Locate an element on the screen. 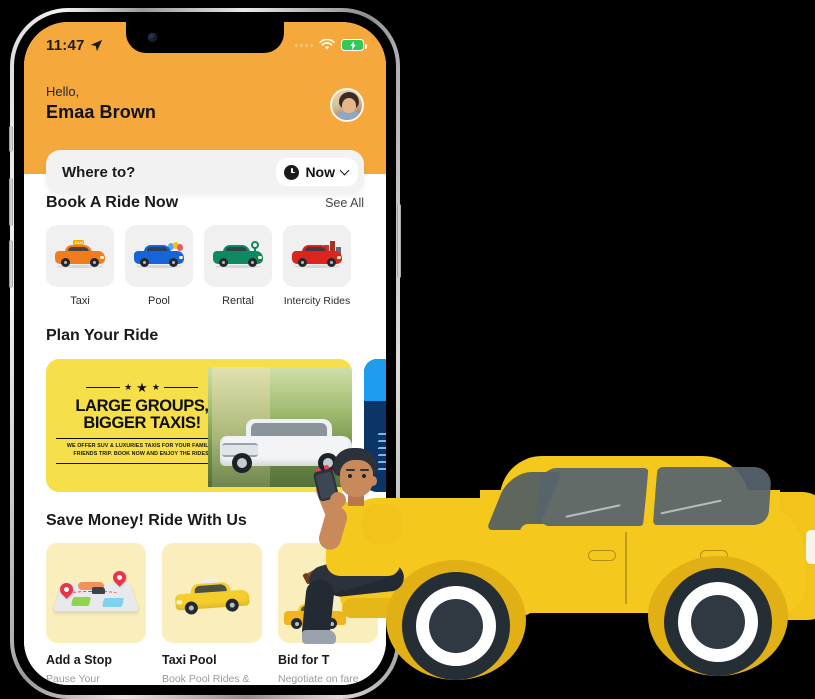  save-card-taxi-pool: Taxi Pool Book Pool Rides & Save More is located at coordinates (212, 614).